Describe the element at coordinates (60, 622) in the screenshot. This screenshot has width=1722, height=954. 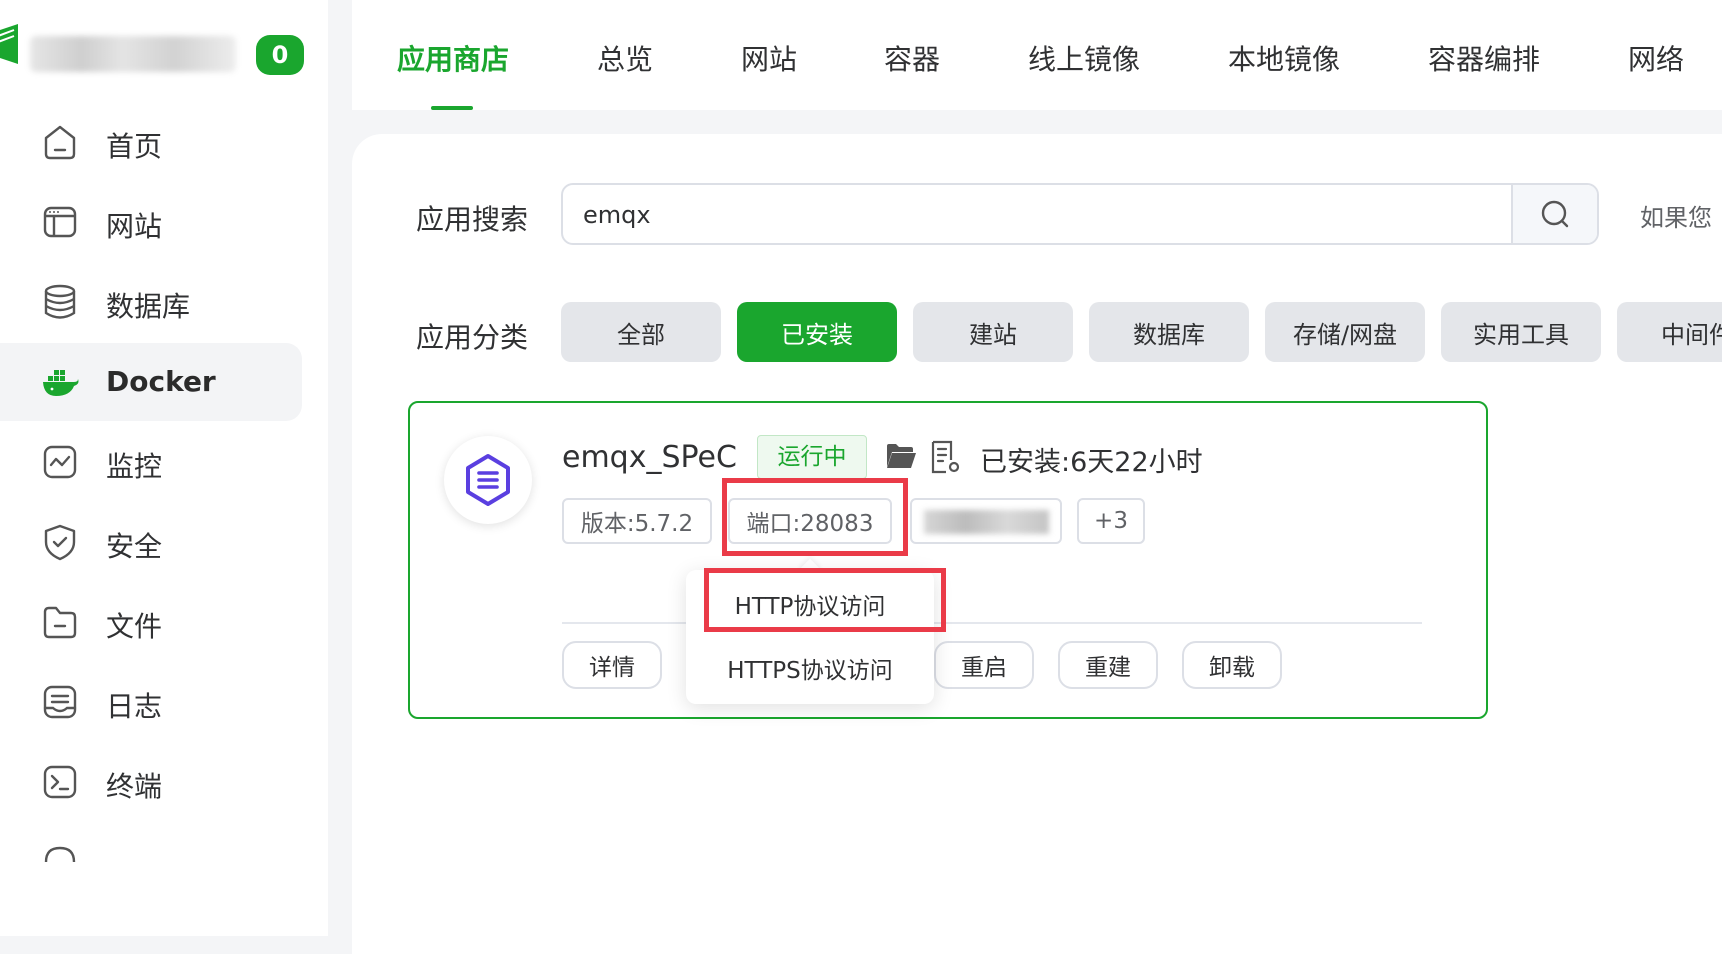
I see `folder-icon` at that location.